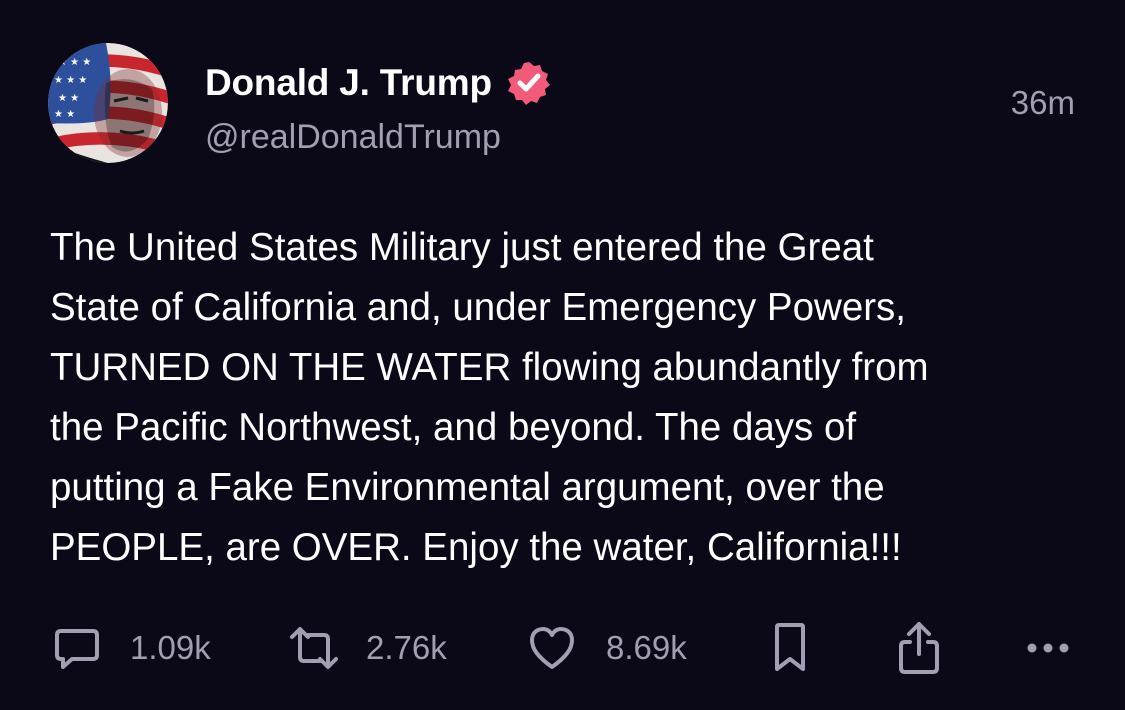 The height and width of the screenshot is (710, 1125). What do you see at coordinates (170, 647) in the screenshot?
I see `reply-count: 1.09k` at bounding box center [170, 647].